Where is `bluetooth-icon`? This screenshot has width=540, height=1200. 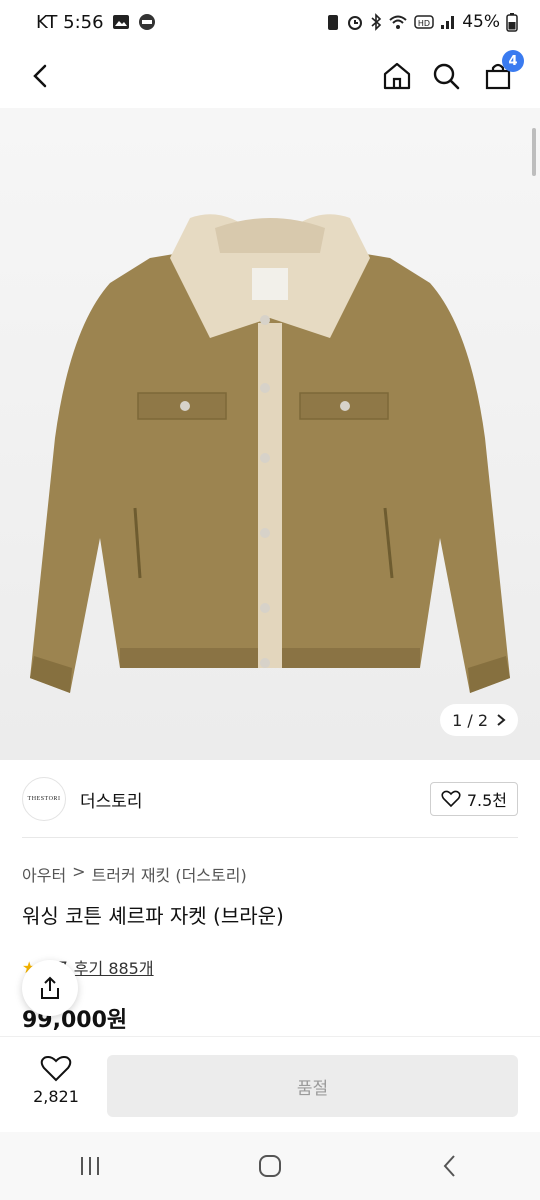
bluetooth-icon is located at coordinates (376, 22).